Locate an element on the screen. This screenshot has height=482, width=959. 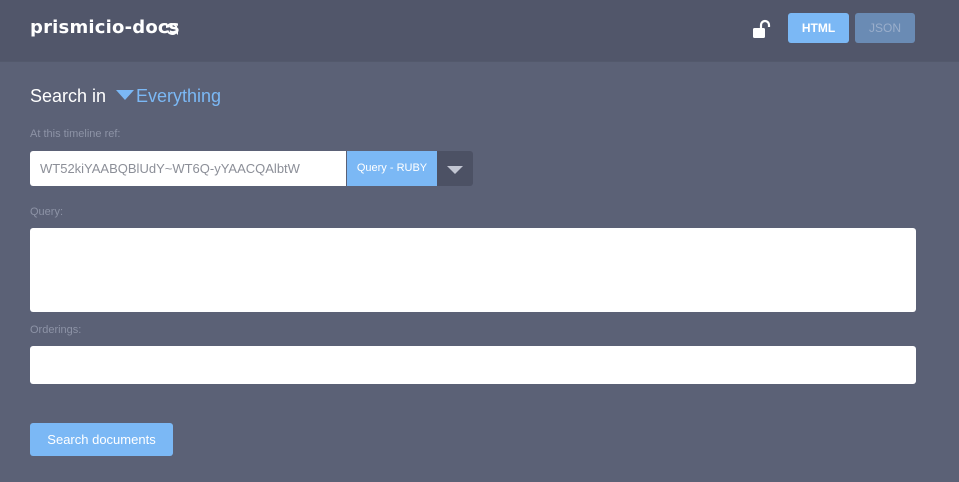
scope-select: Everything is located at coordinates (168, 96).